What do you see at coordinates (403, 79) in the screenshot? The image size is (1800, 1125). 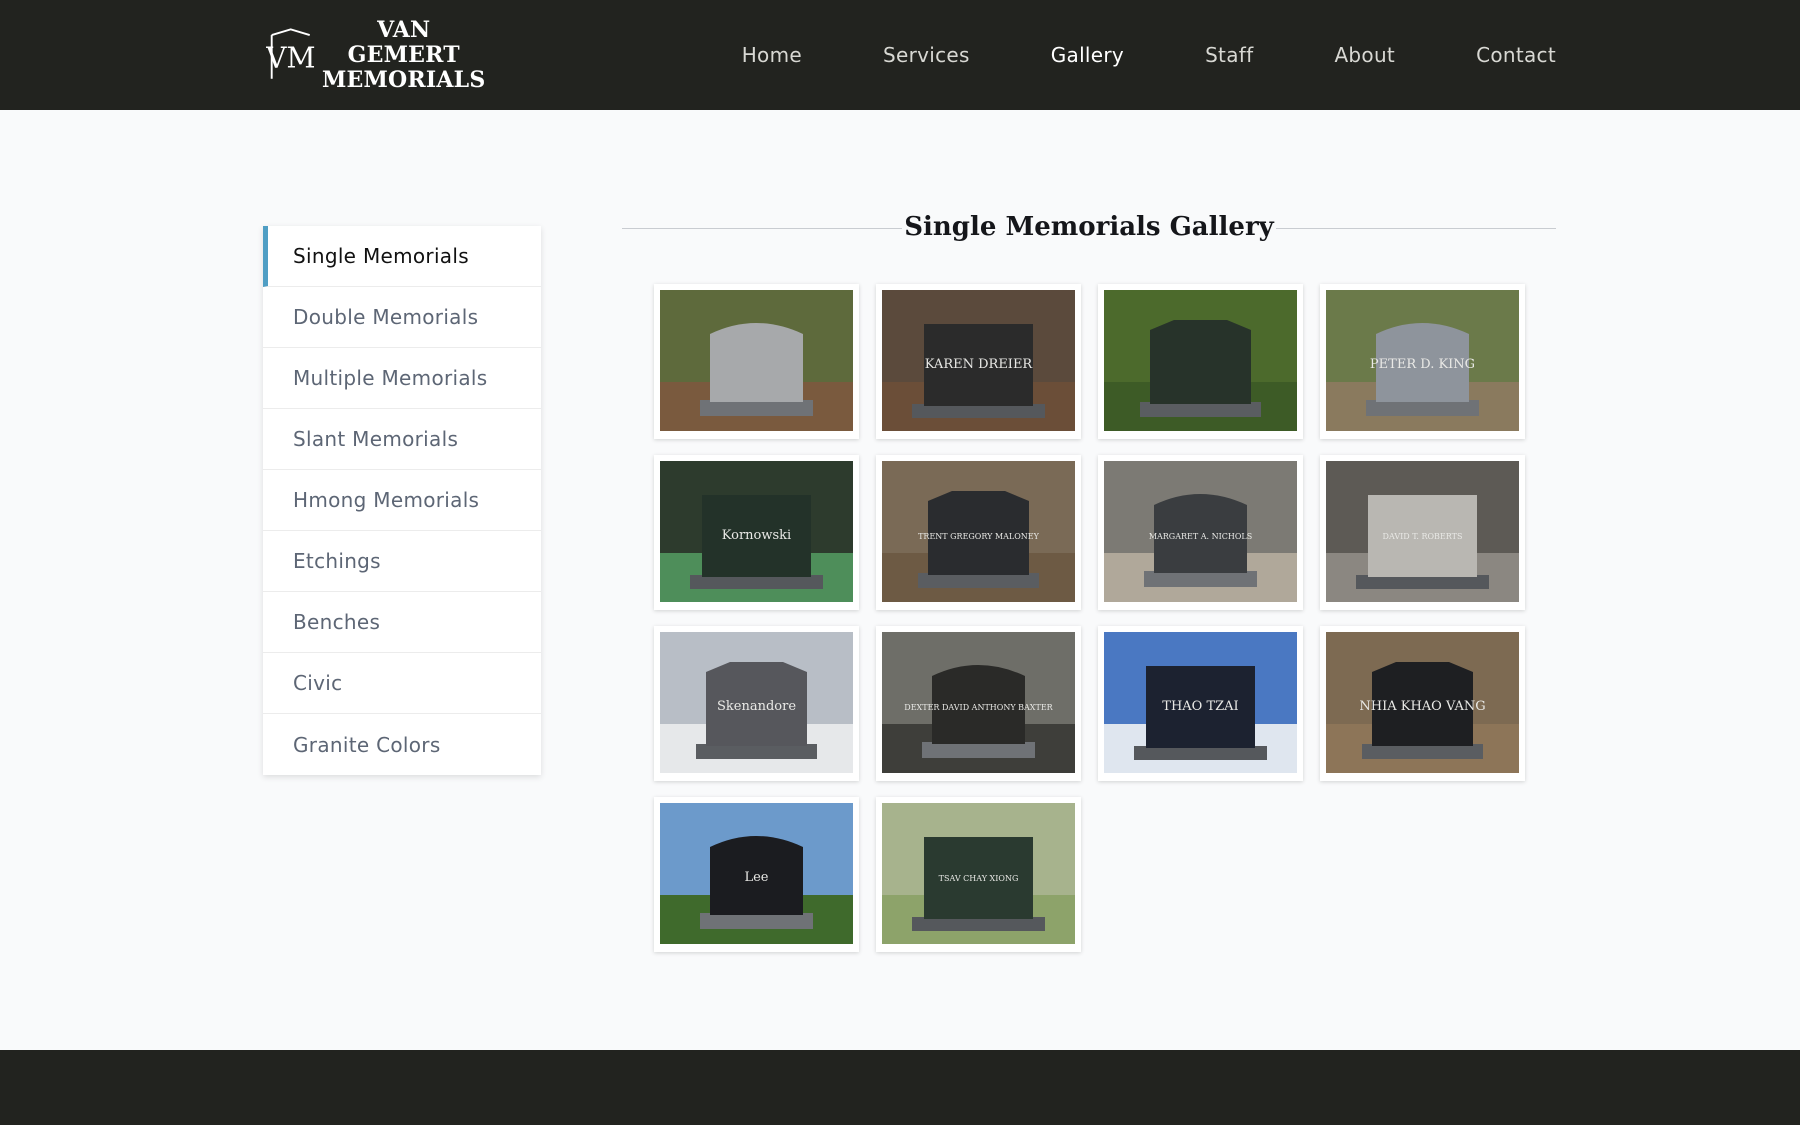 I see `brand-line-2: MEMORIALS` at bounding box center [403, 79].